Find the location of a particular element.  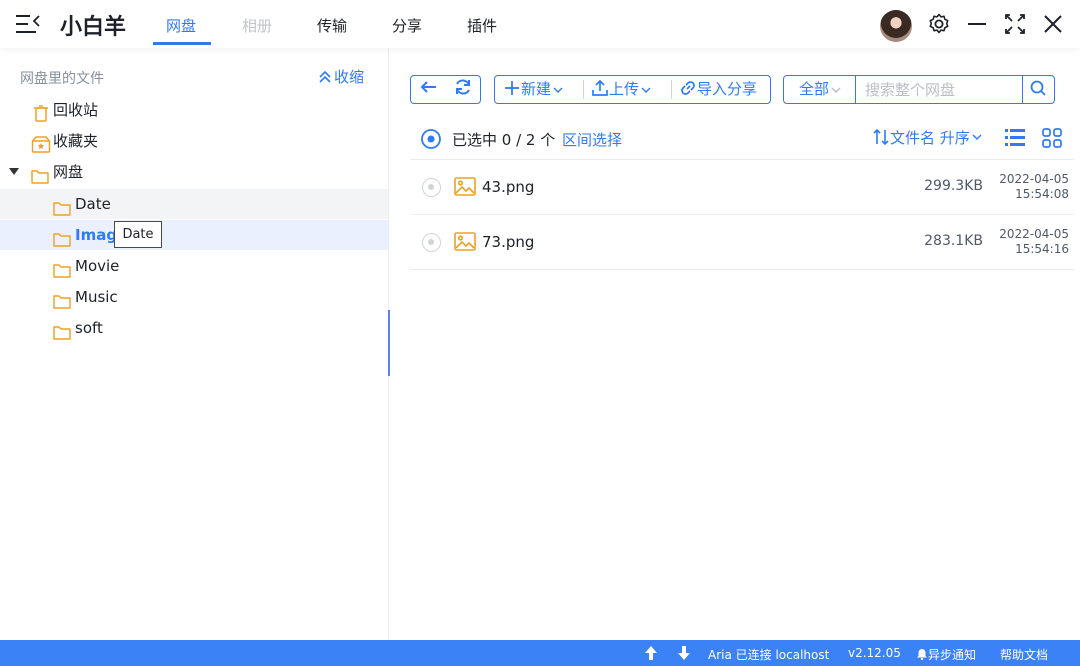

import-share-button: 导入分享 is located at coordinates (718, 89).